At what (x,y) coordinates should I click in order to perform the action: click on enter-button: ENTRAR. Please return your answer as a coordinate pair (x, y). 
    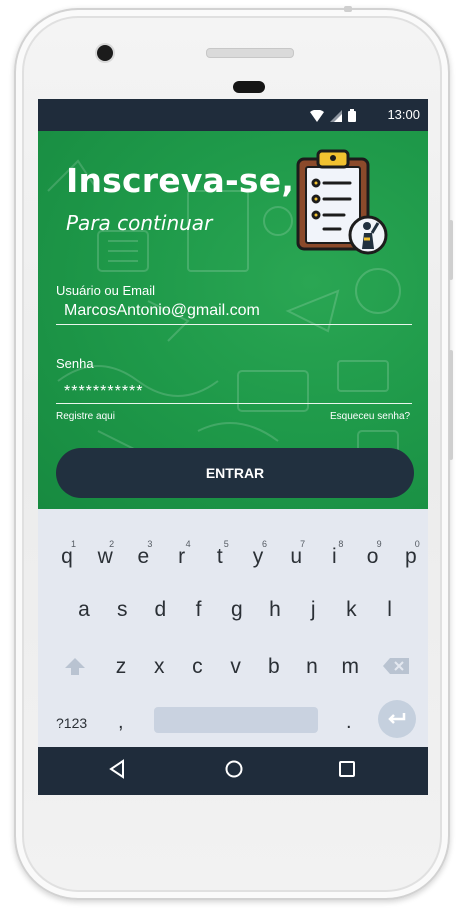
    Looking at the image, I should click on (235, 473).